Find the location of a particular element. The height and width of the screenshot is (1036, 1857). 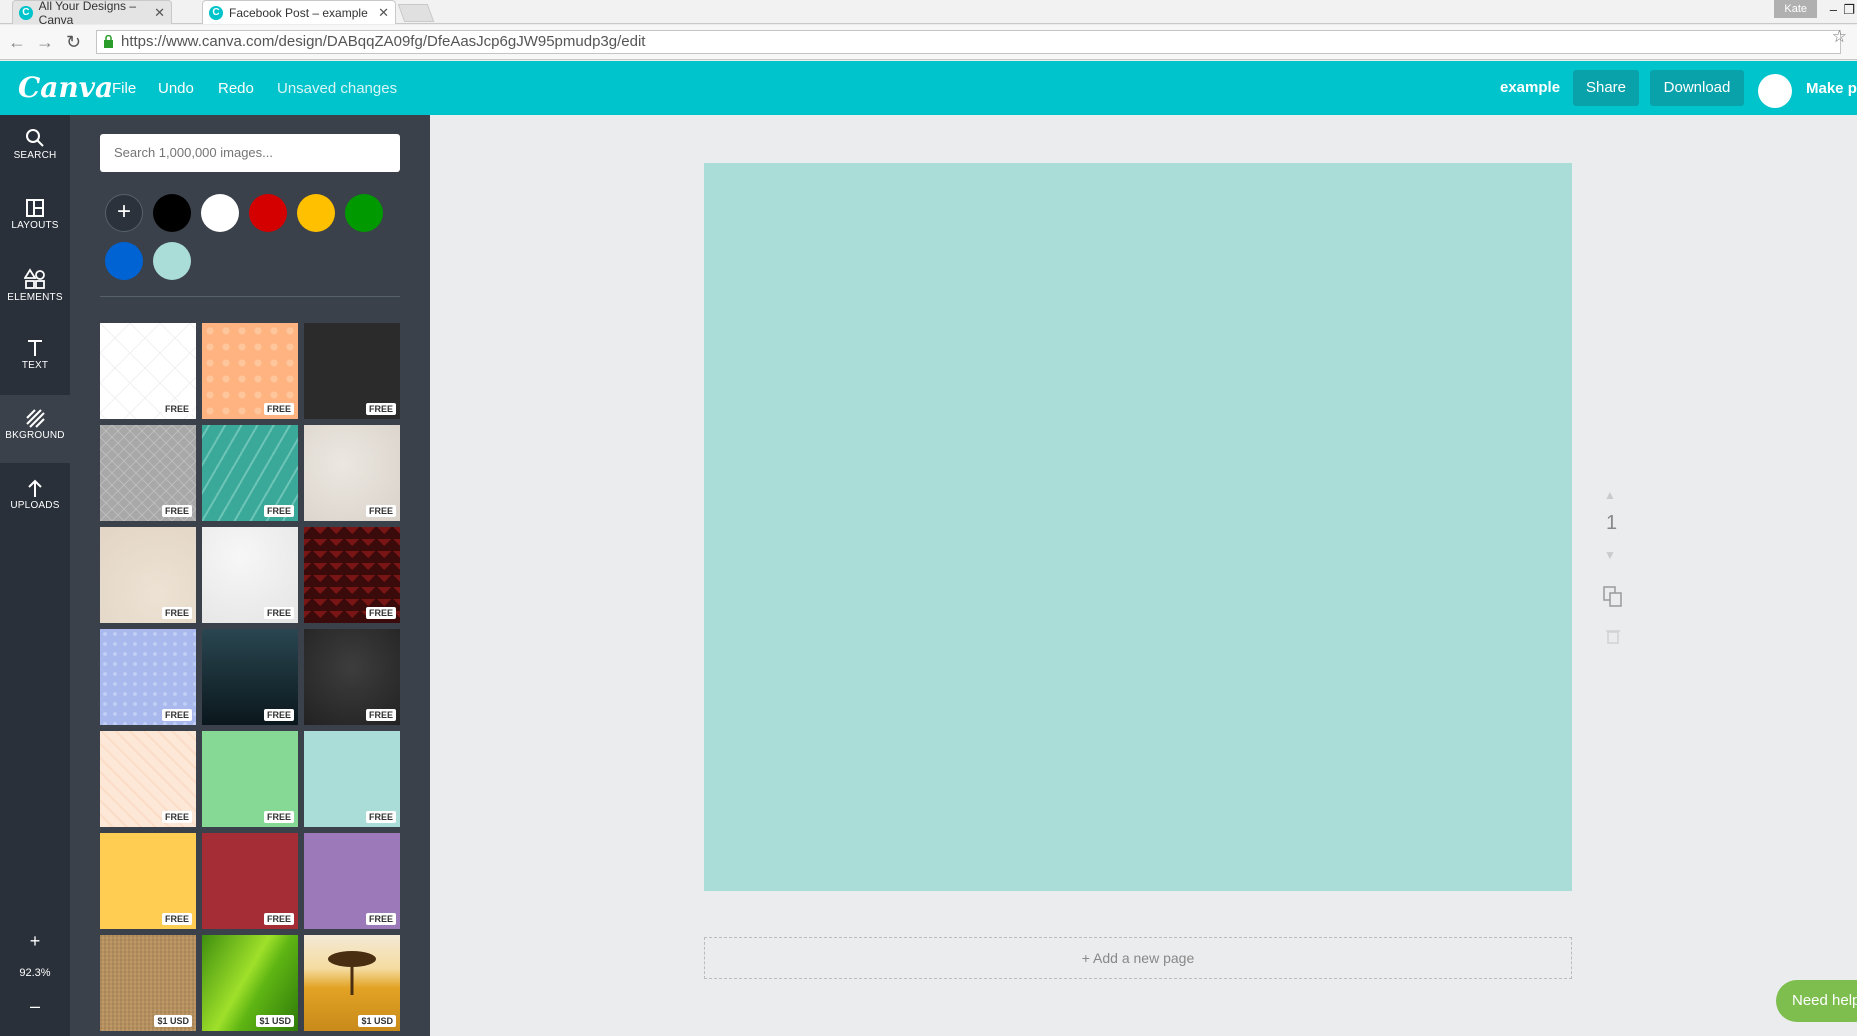

delete-page-icon is located at coordinates (1613, 636).